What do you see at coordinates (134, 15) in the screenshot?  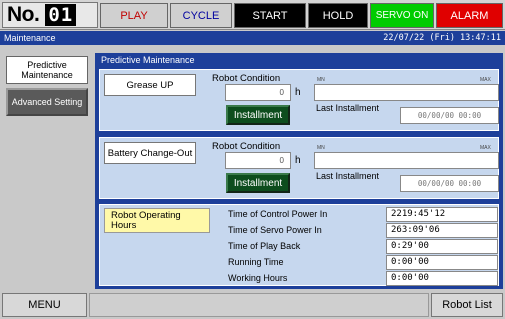 I see `status-play: PLAY` at bounding box center [134, 15].